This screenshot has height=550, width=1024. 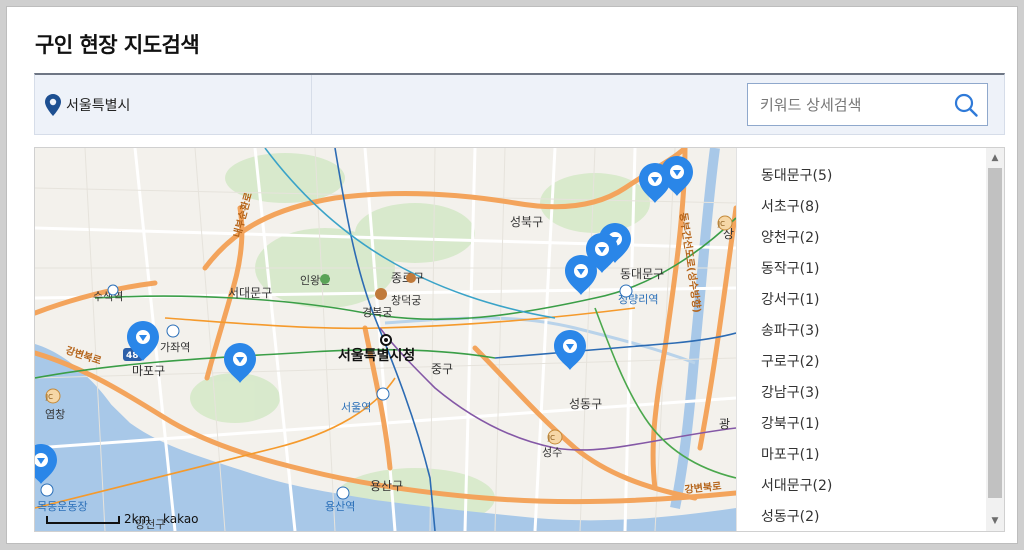 What do you see at coordinates (519, 104) in the screenshot?
I see `search-bar: 서울특별시` at bounding box center [519, 104].